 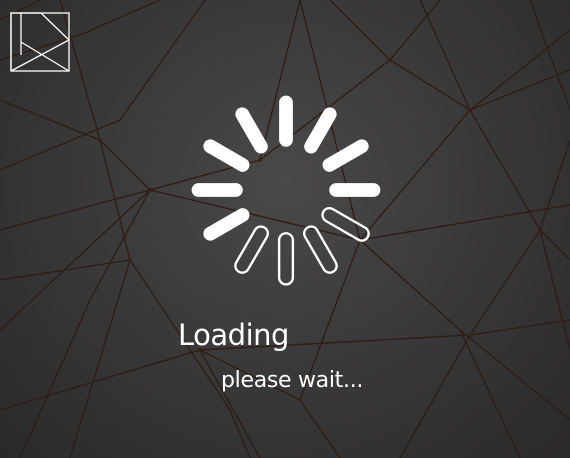 I want to click on loading-spinner-icon, so click(x=286, y=190).